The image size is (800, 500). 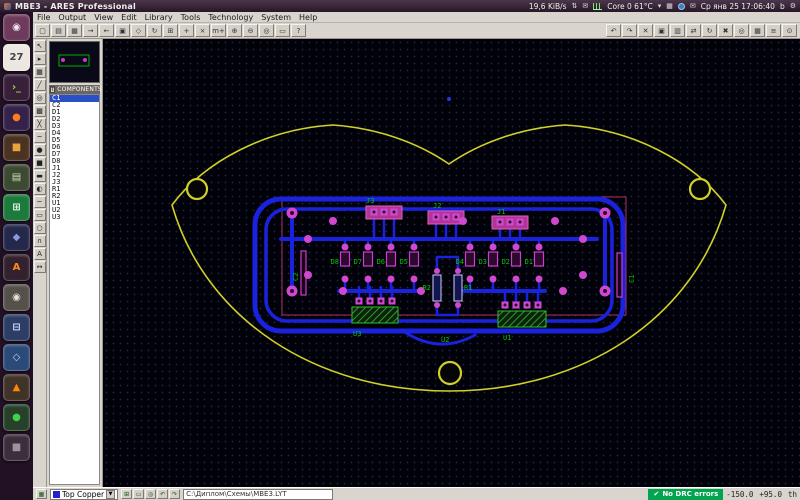 I want to click on edge-pad-tool: ◐, so click(x=39, y=189).